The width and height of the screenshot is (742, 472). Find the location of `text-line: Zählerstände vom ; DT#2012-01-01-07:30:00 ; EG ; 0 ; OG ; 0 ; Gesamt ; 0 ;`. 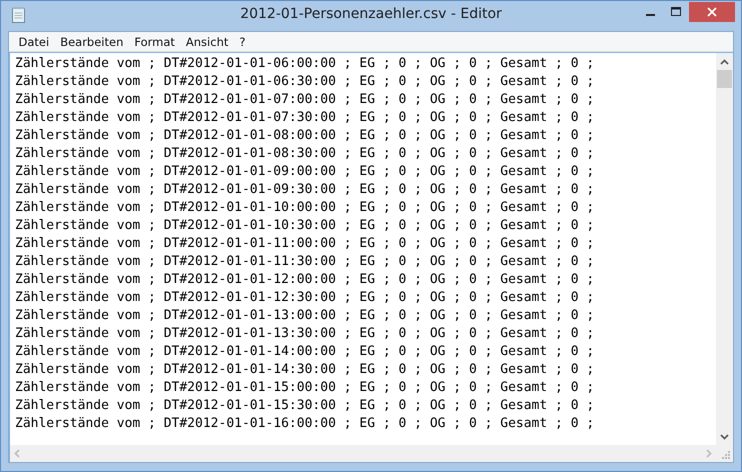

text-line: Zählerstände vom ; DT#2012-01-01-07:30:00 ; EG ; 0 ; OG ; 0 ; Gesamt ; 0 ; is located at coordinates (305, 118).